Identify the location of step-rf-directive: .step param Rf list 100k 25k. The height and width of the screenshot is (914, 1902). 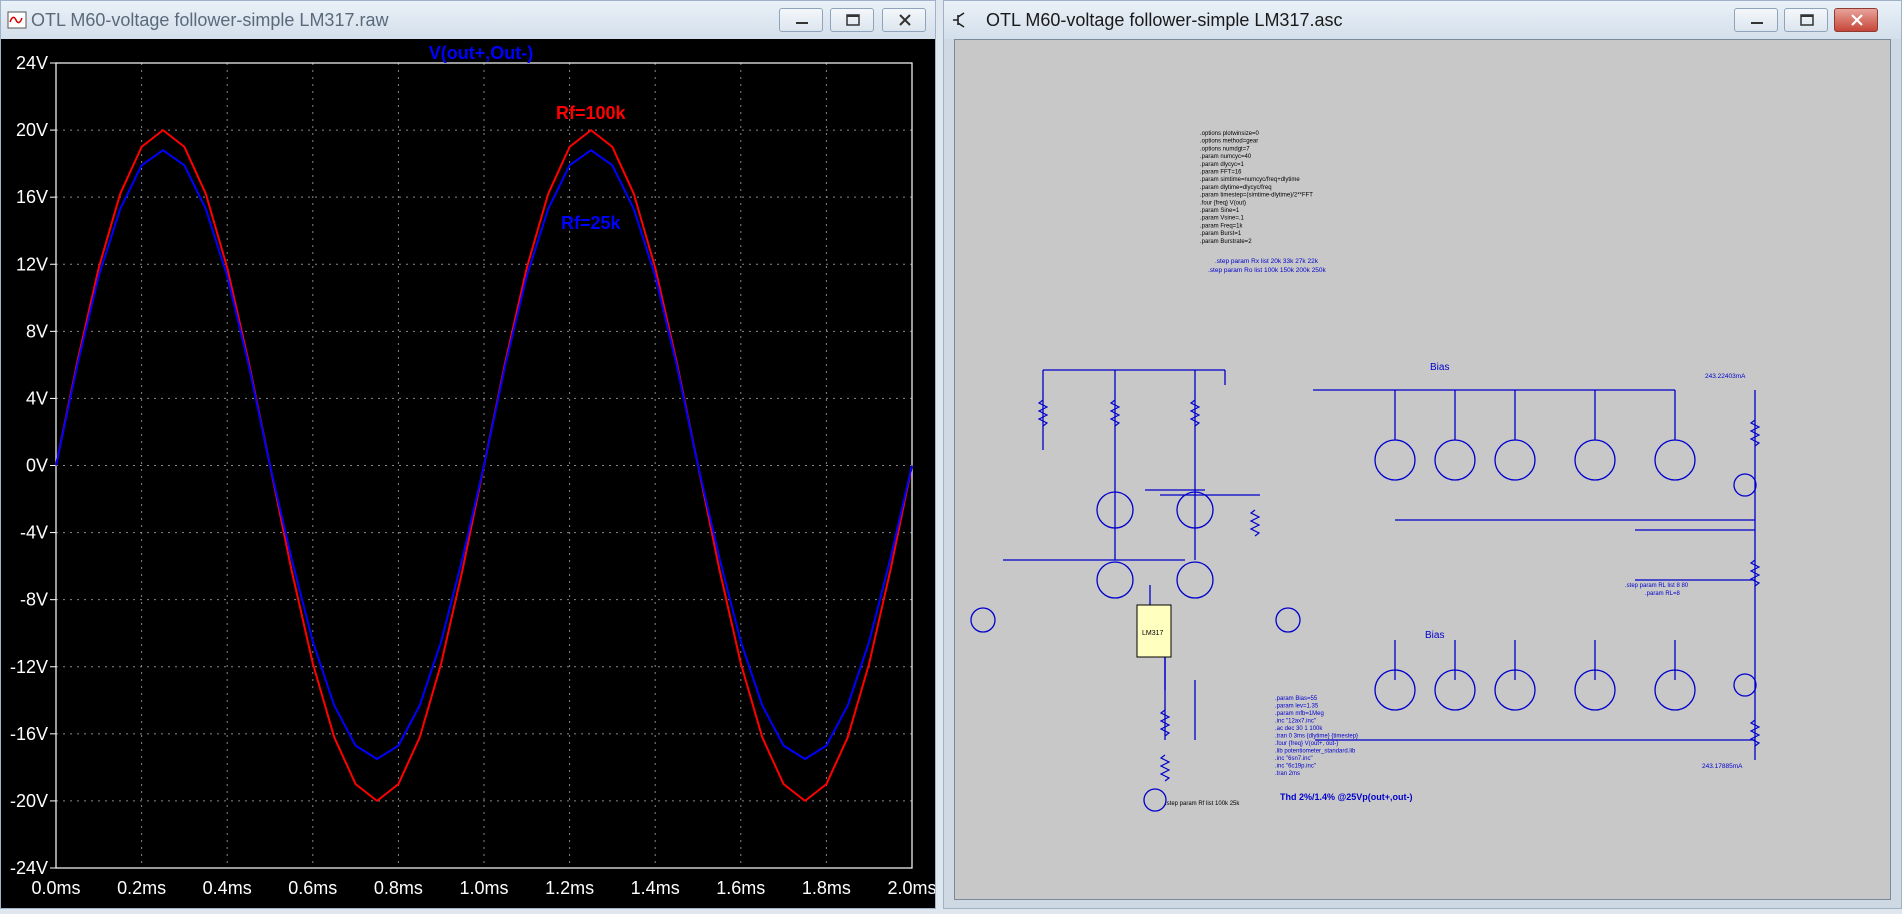
(1202, 804).